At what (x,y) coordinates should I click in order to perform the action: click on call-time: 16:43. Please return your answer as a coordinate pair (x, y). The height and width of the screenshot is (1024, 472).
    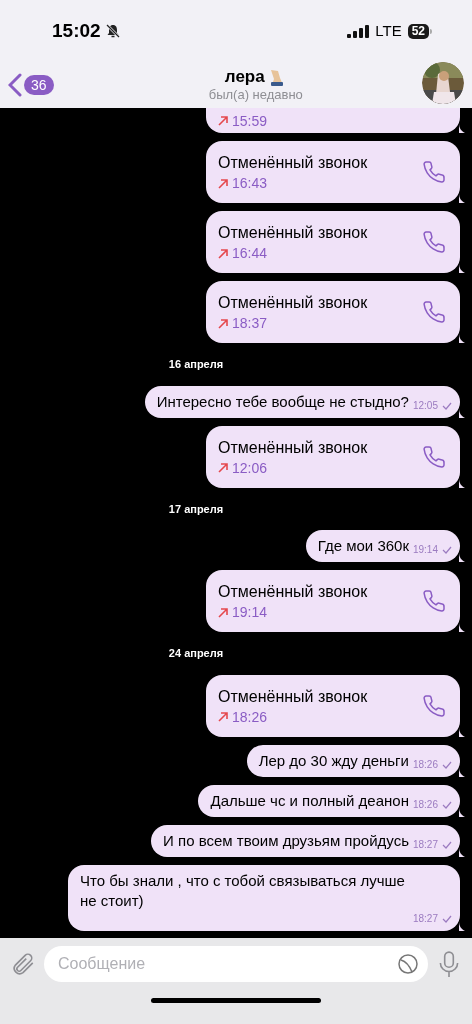
    Looking at the image, I should click on (250, 183).